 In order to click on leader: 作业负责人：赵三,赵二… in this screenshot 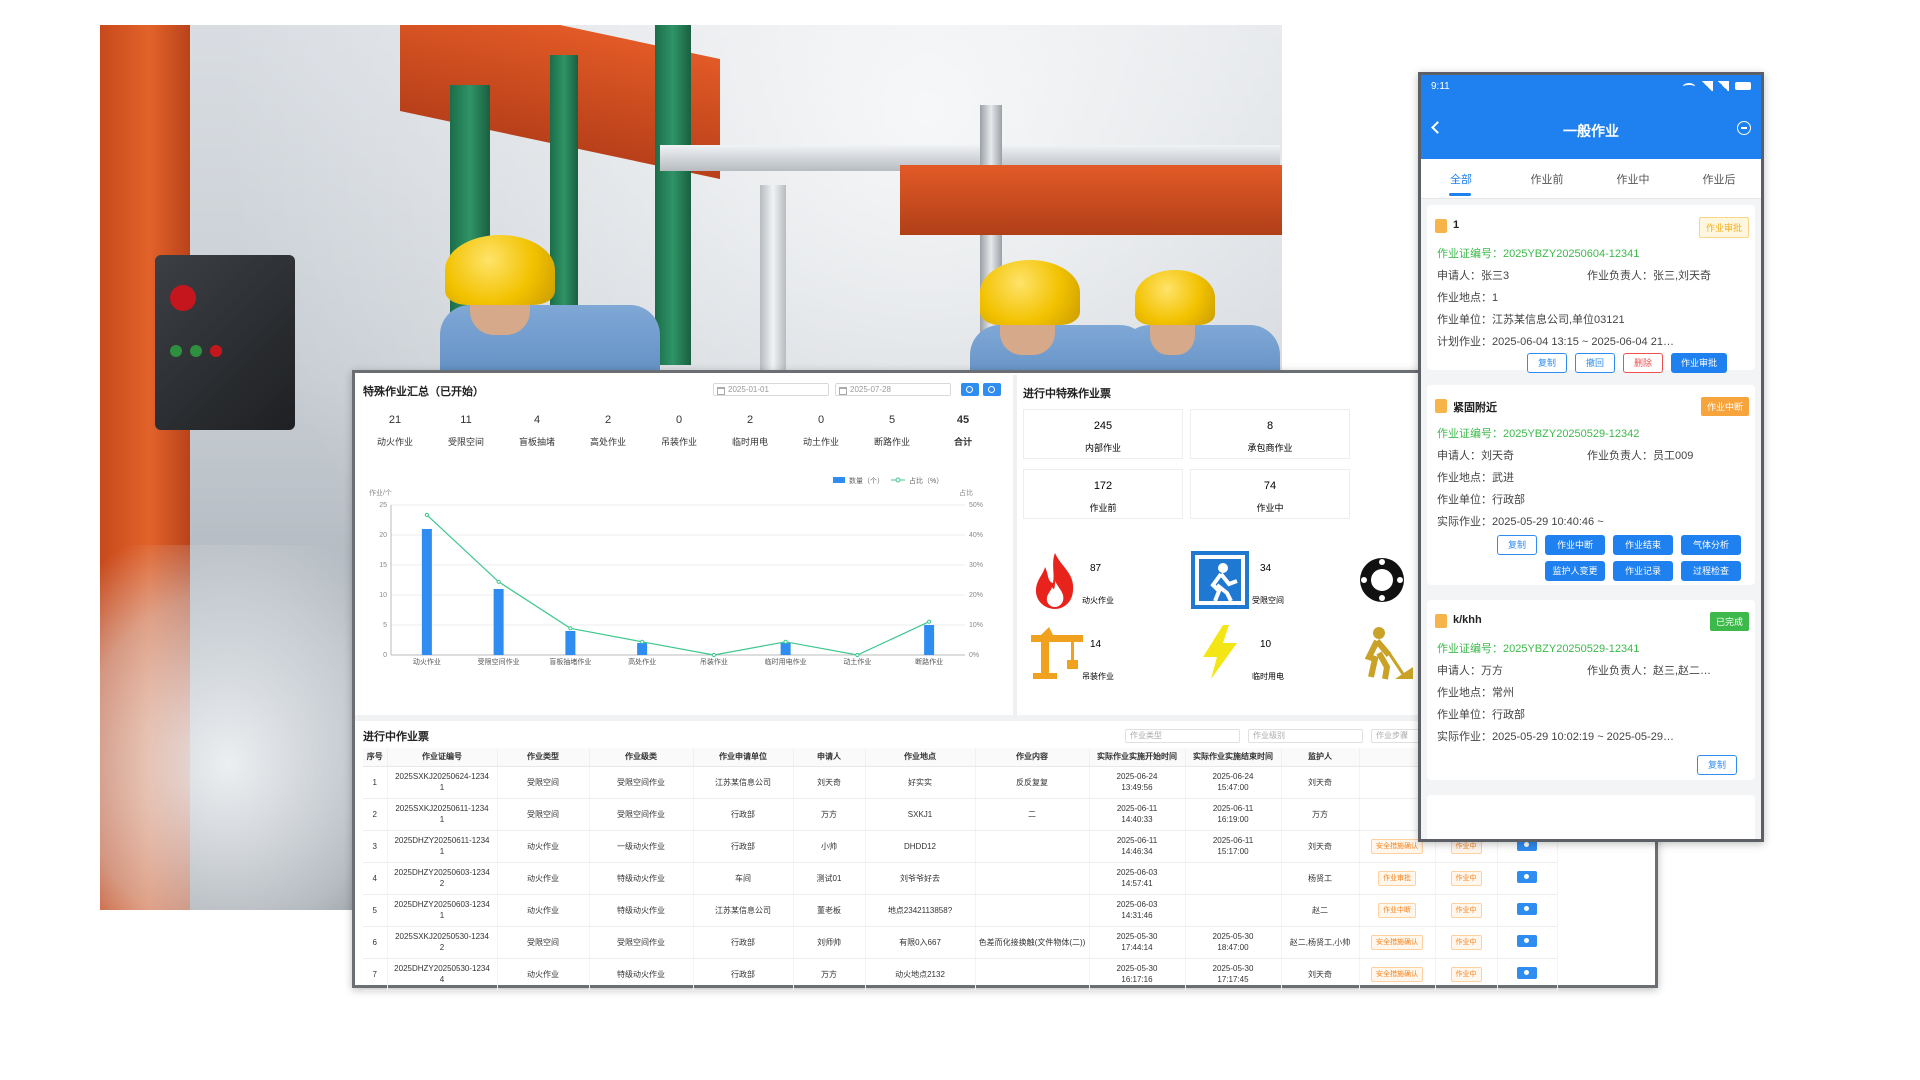, I will do `click(1649, 671)`.